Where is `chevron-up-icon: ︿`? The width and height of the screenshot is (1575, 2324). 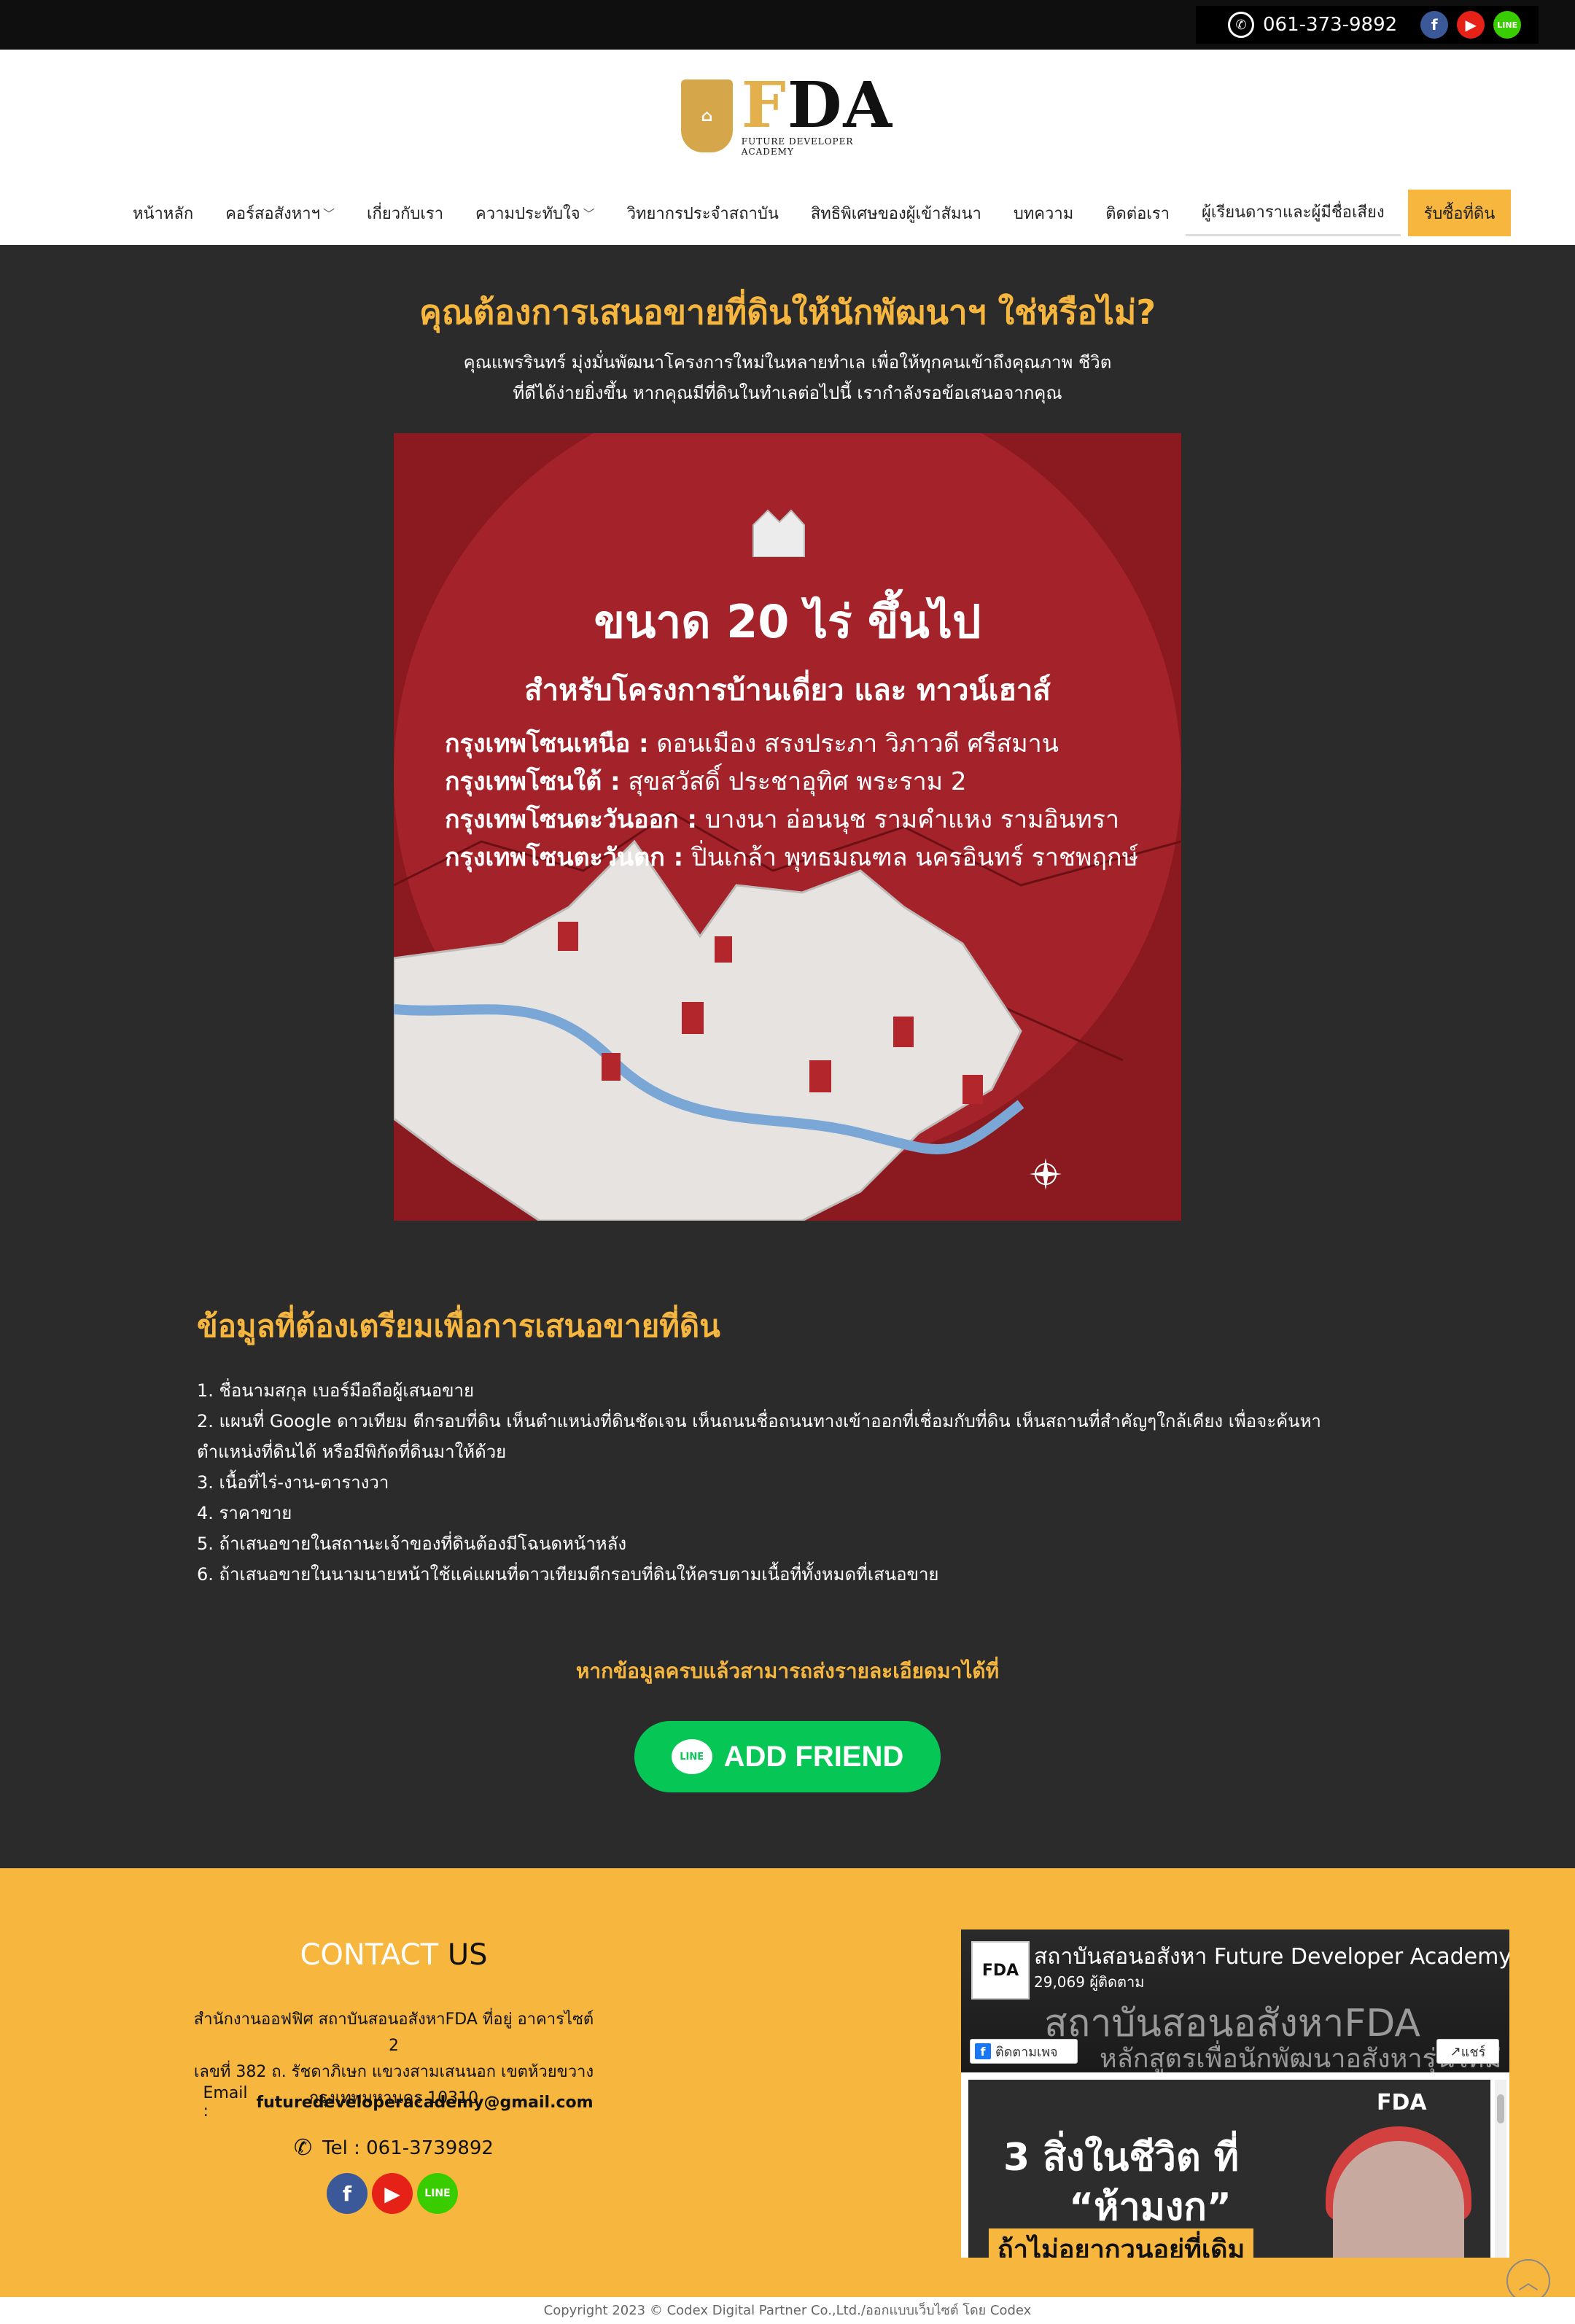 chevron-up-icon: ︿ is located at coordinates (1528, 2282).